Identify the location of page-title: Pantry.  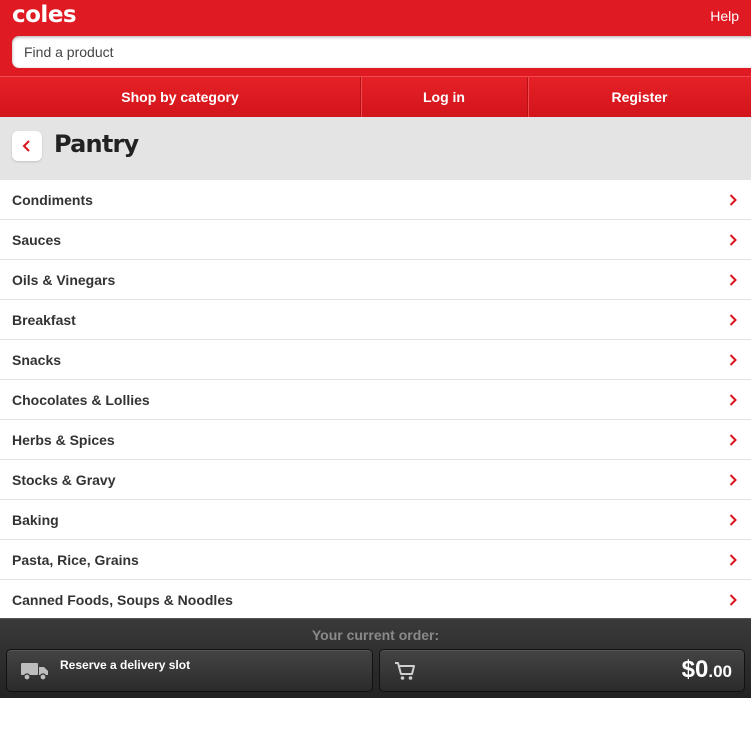
(96, 144).